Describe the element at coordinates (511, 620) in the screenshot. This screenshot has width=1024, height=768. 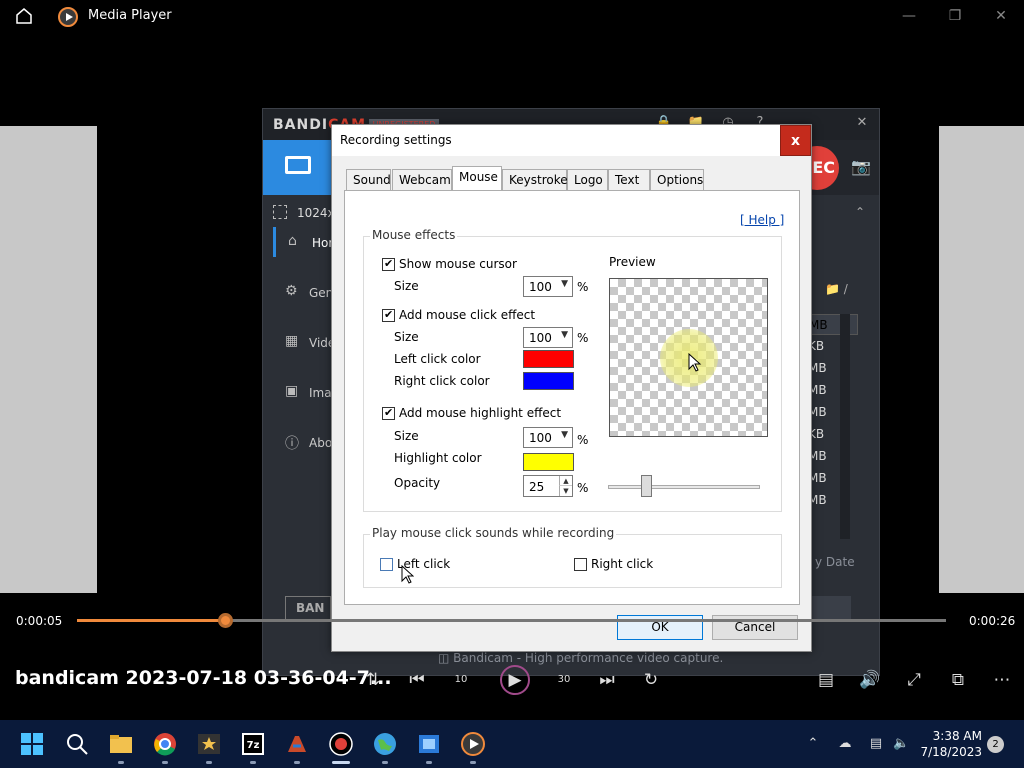
I see `seek-bar` at that location.